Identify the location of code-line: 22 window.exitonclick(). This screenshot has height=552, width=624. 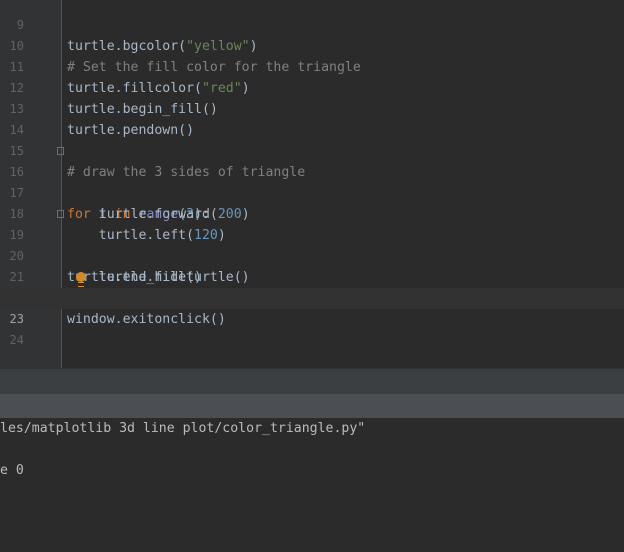
(312, 297).